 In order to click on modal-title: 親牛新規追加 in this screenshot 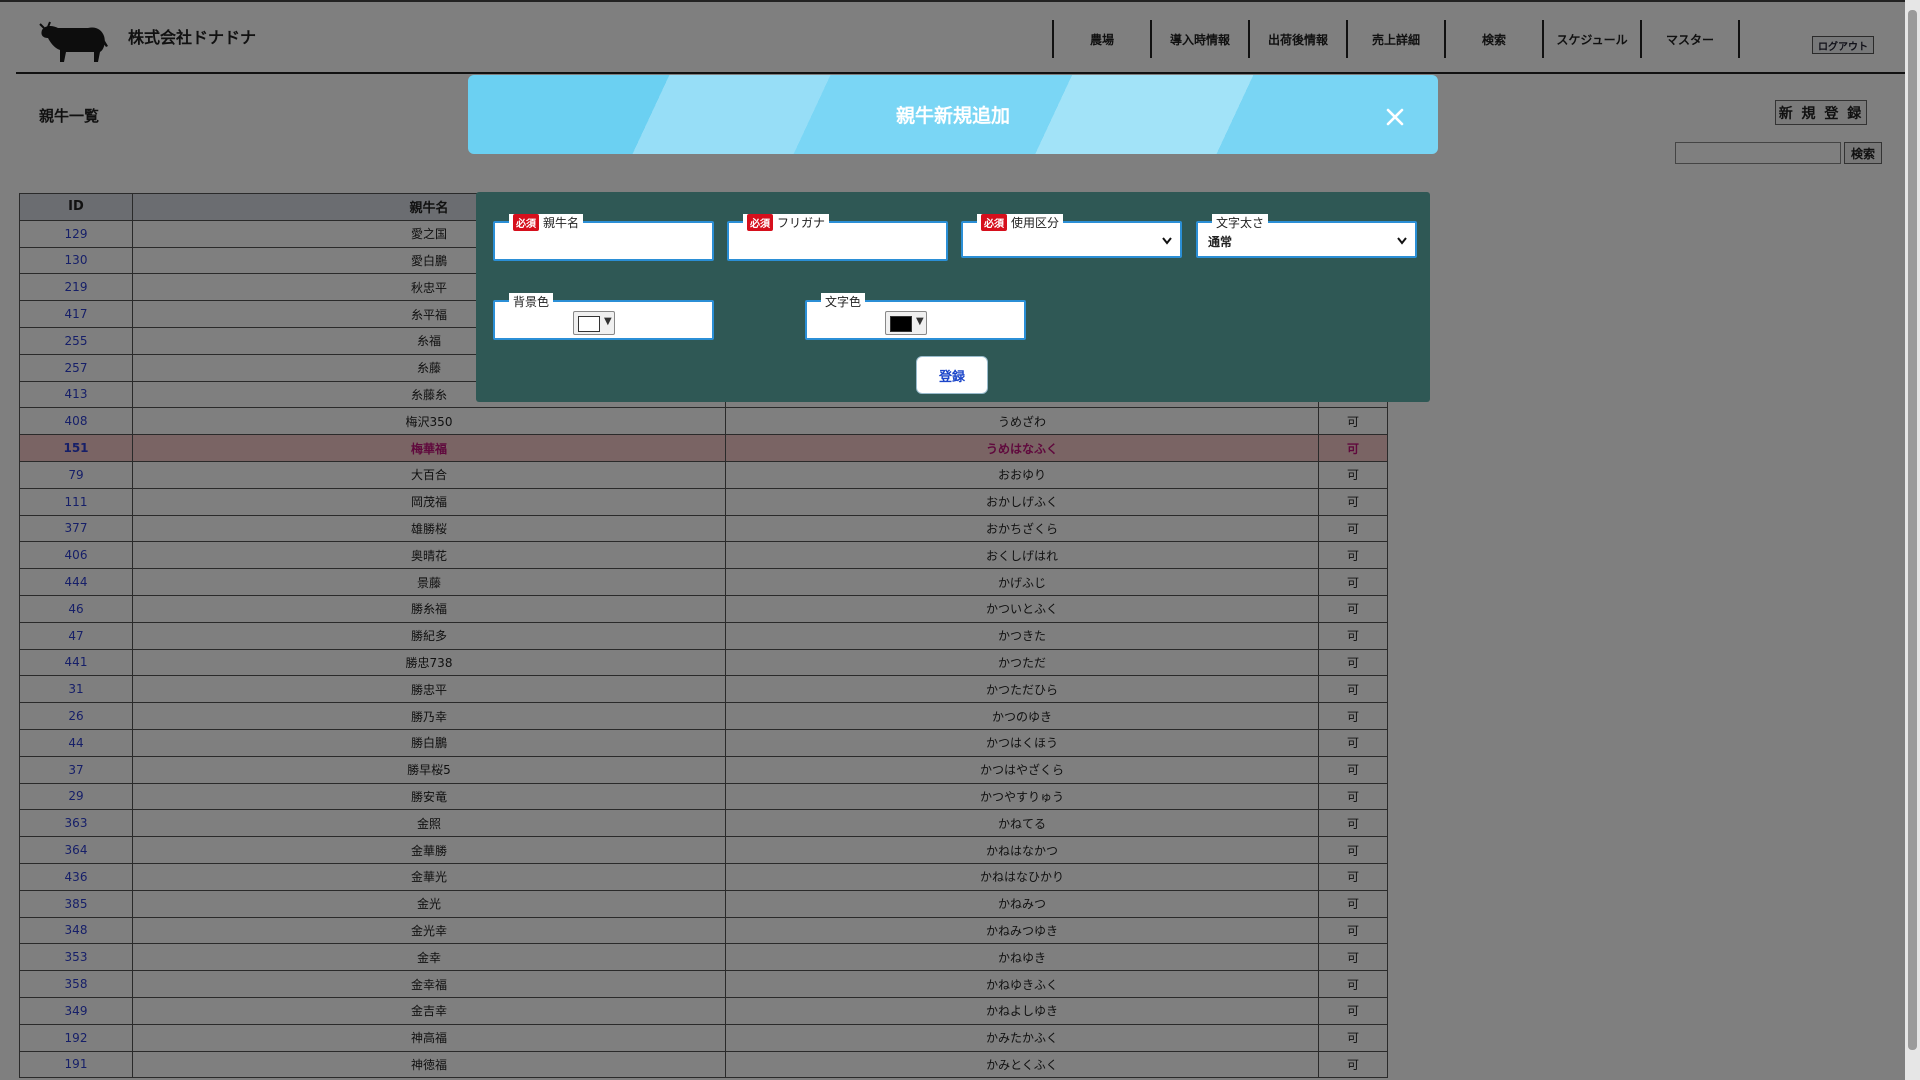, I will do `click(952, 116)`.